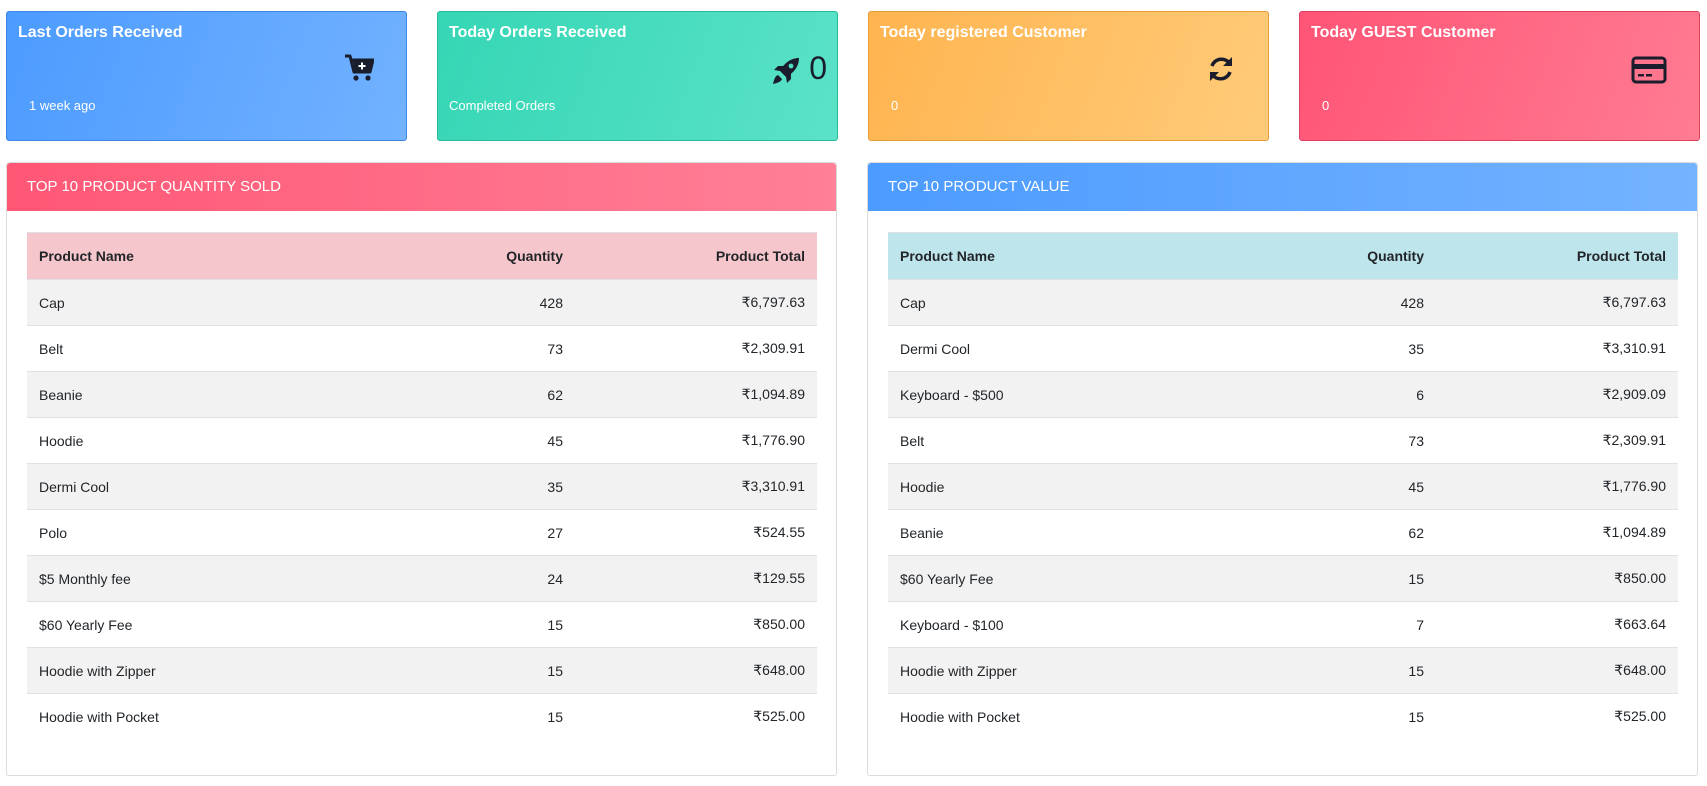 Image resolution: width=1707 pixels, height=786 pixels. Describe the element at coordinates (1302, 624) in the screenshot. I see `cell-quantity: 7` at that location.